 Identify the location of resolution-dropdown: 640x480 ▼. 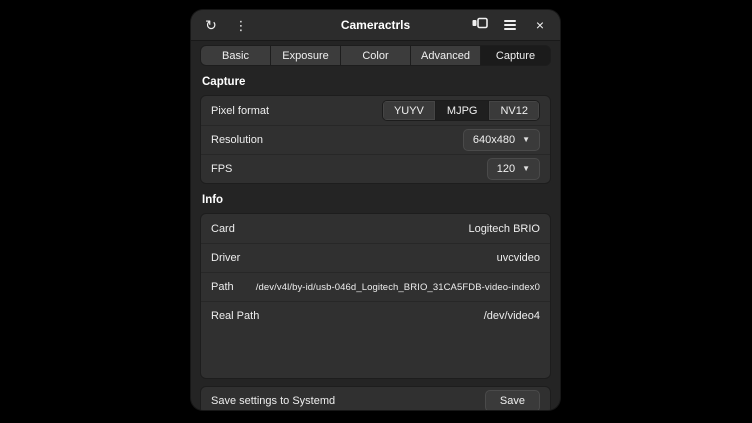
(501, 140).